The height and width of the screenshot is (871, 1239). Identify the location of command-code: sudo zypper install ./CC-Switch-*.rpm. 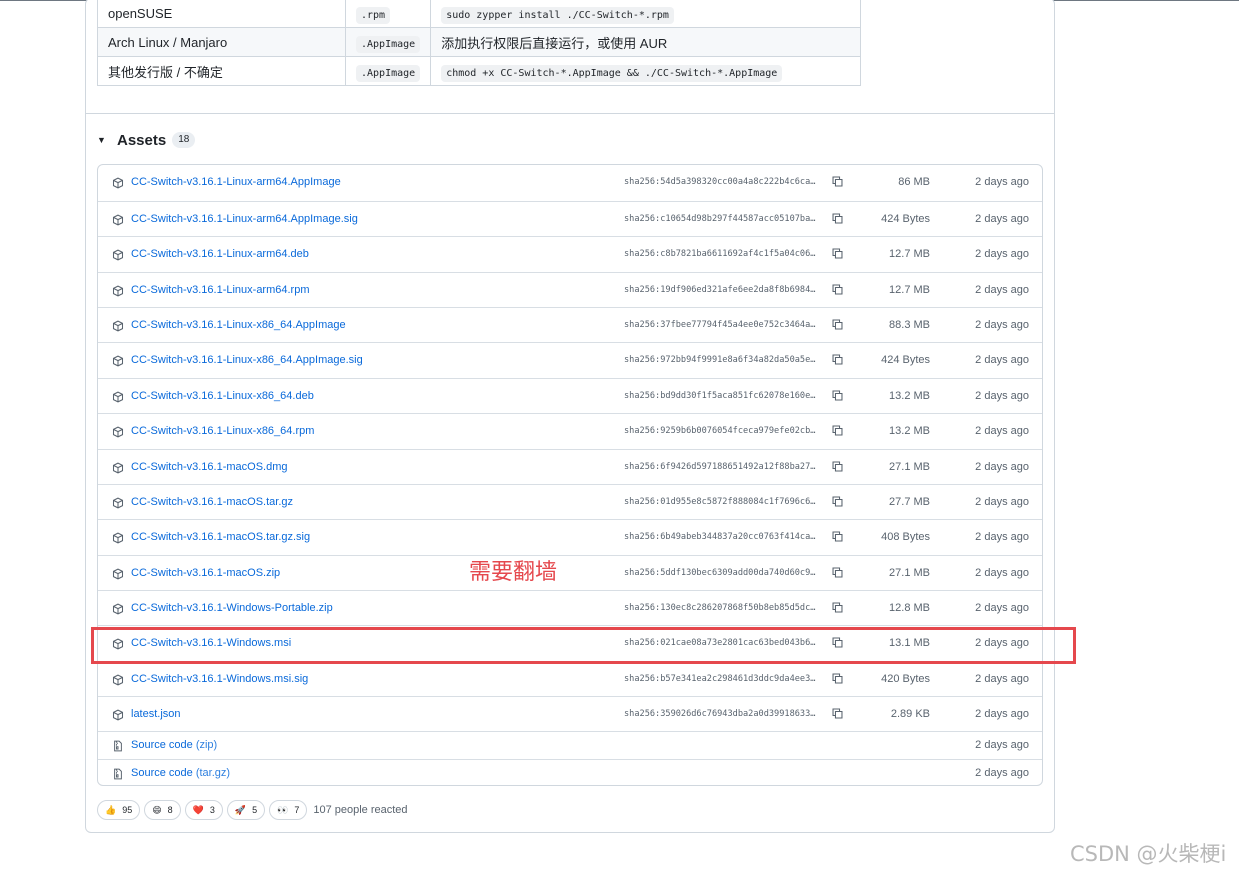
(557, 15).